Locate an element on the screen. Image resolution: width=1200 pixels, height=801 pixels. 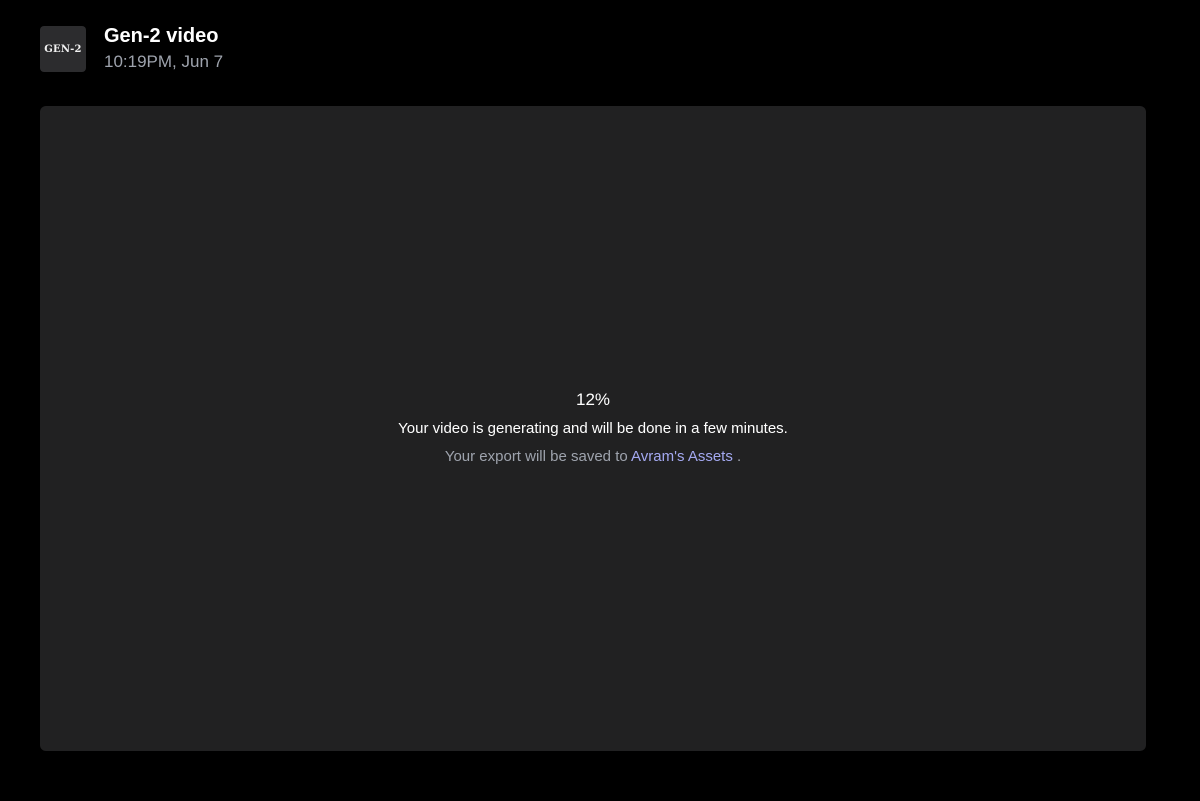
export-prefix: Your export will be saved to is located at coordinates (536, 456).